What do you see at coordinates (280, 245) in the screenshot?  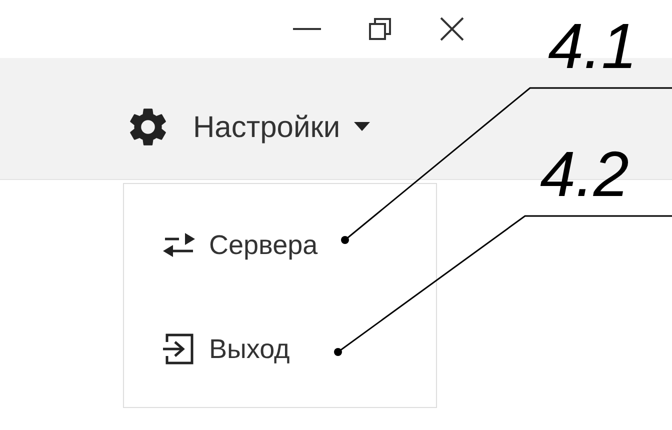 I see `menu-item: Сервера` at bounding box center [280, 245].